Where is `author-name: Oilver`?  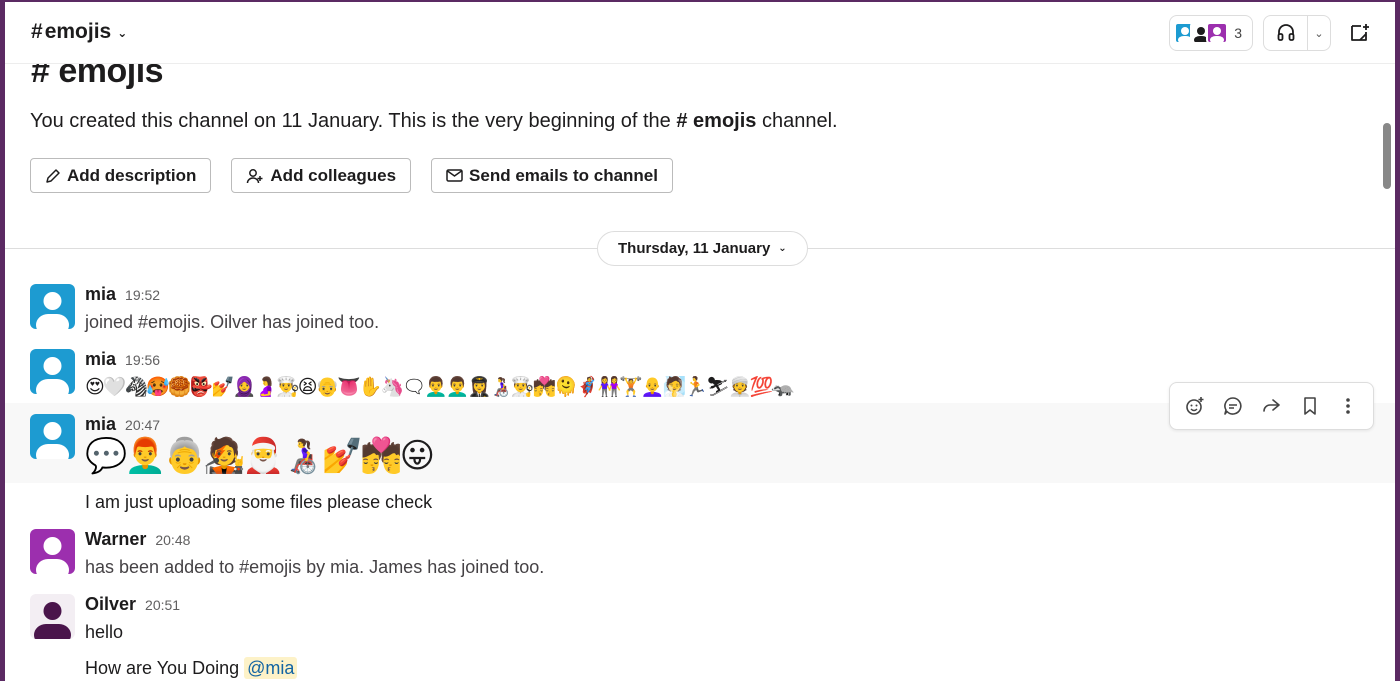
author-name: Oilver is located at coordinates (110, 604).